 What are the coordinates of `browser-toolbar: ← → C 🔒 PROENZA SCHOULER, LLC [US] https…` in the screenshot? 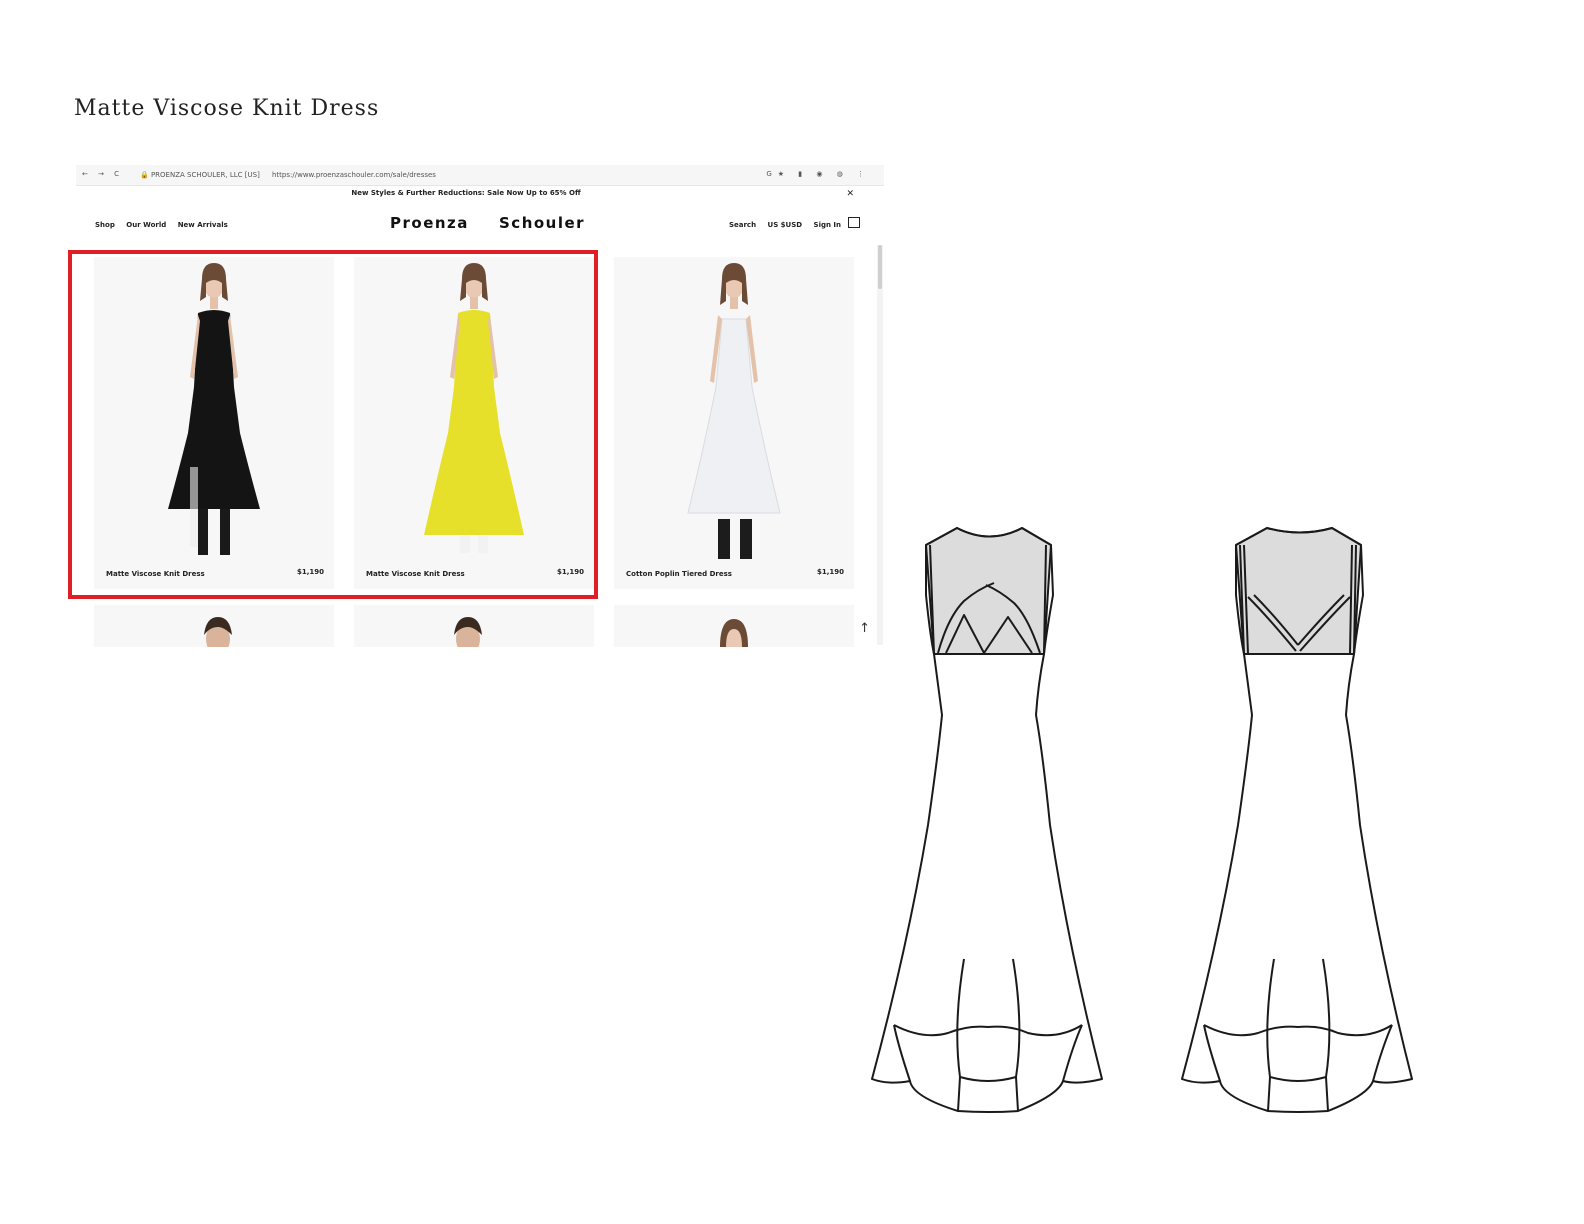 It's located at (480, 175).